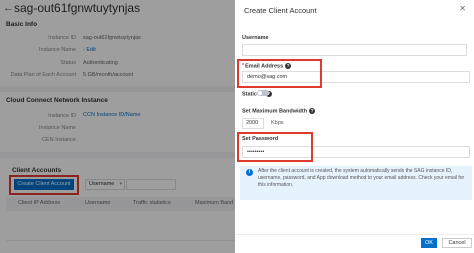 The height and width of the screenshot is (253, 474). What do you see at coordinates (275, 111) in the screenshot?
I see `bandwidth-label-text: Set Maximum Bandwidth` at bounding box center [275, 111].